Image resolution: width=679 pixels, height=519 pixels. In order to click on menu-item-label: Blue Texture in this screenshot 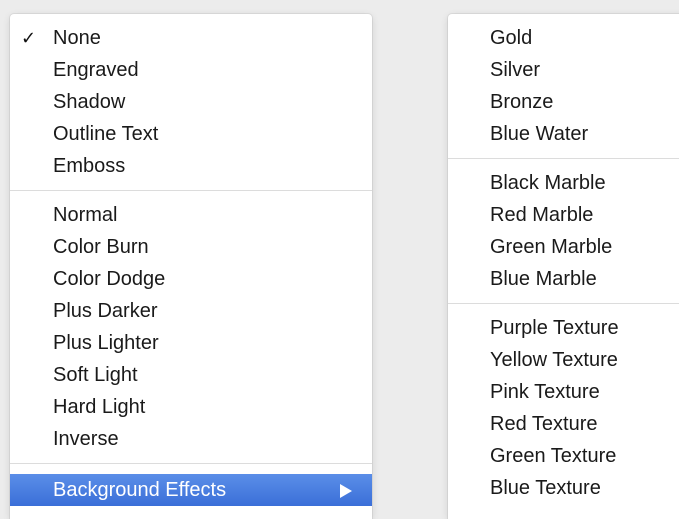, I will do `click(545, 488)`.